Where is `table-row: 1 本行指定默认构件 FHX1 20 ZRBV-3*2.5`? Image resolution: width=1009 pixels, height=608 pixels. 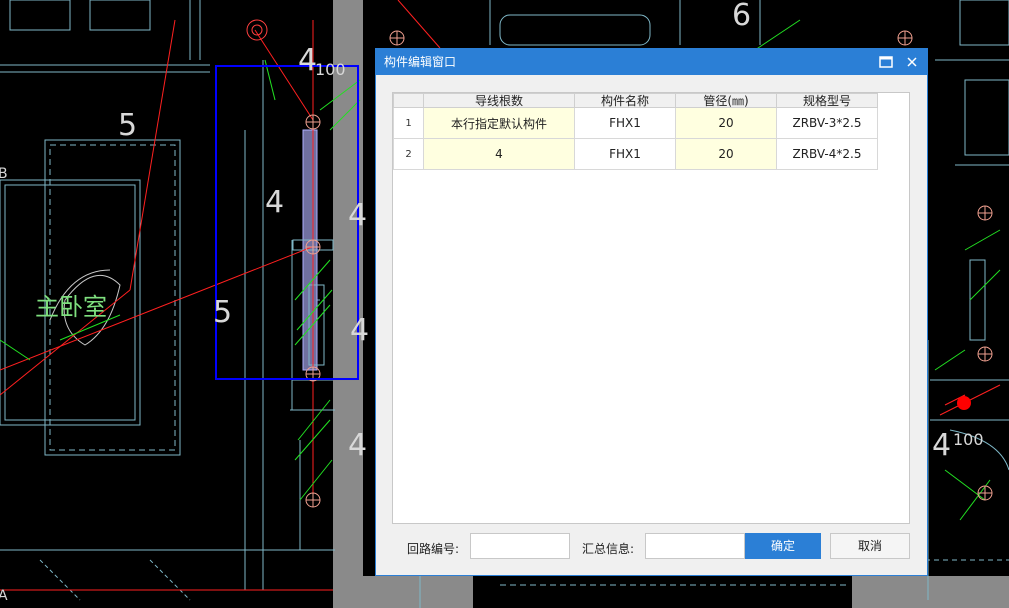 table-row: 1 本行指定默认构件 FHX1 20 ZRBV-3*2.5 is located at coordinates (635, 123).